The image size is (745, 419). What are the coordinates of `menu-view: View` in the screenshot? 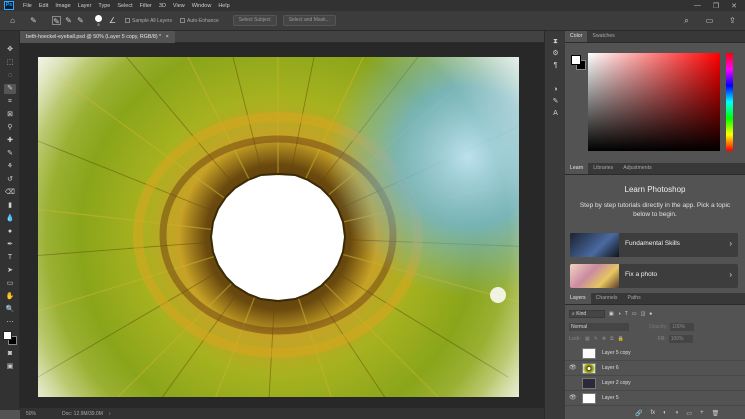 It's located at (179, 6).